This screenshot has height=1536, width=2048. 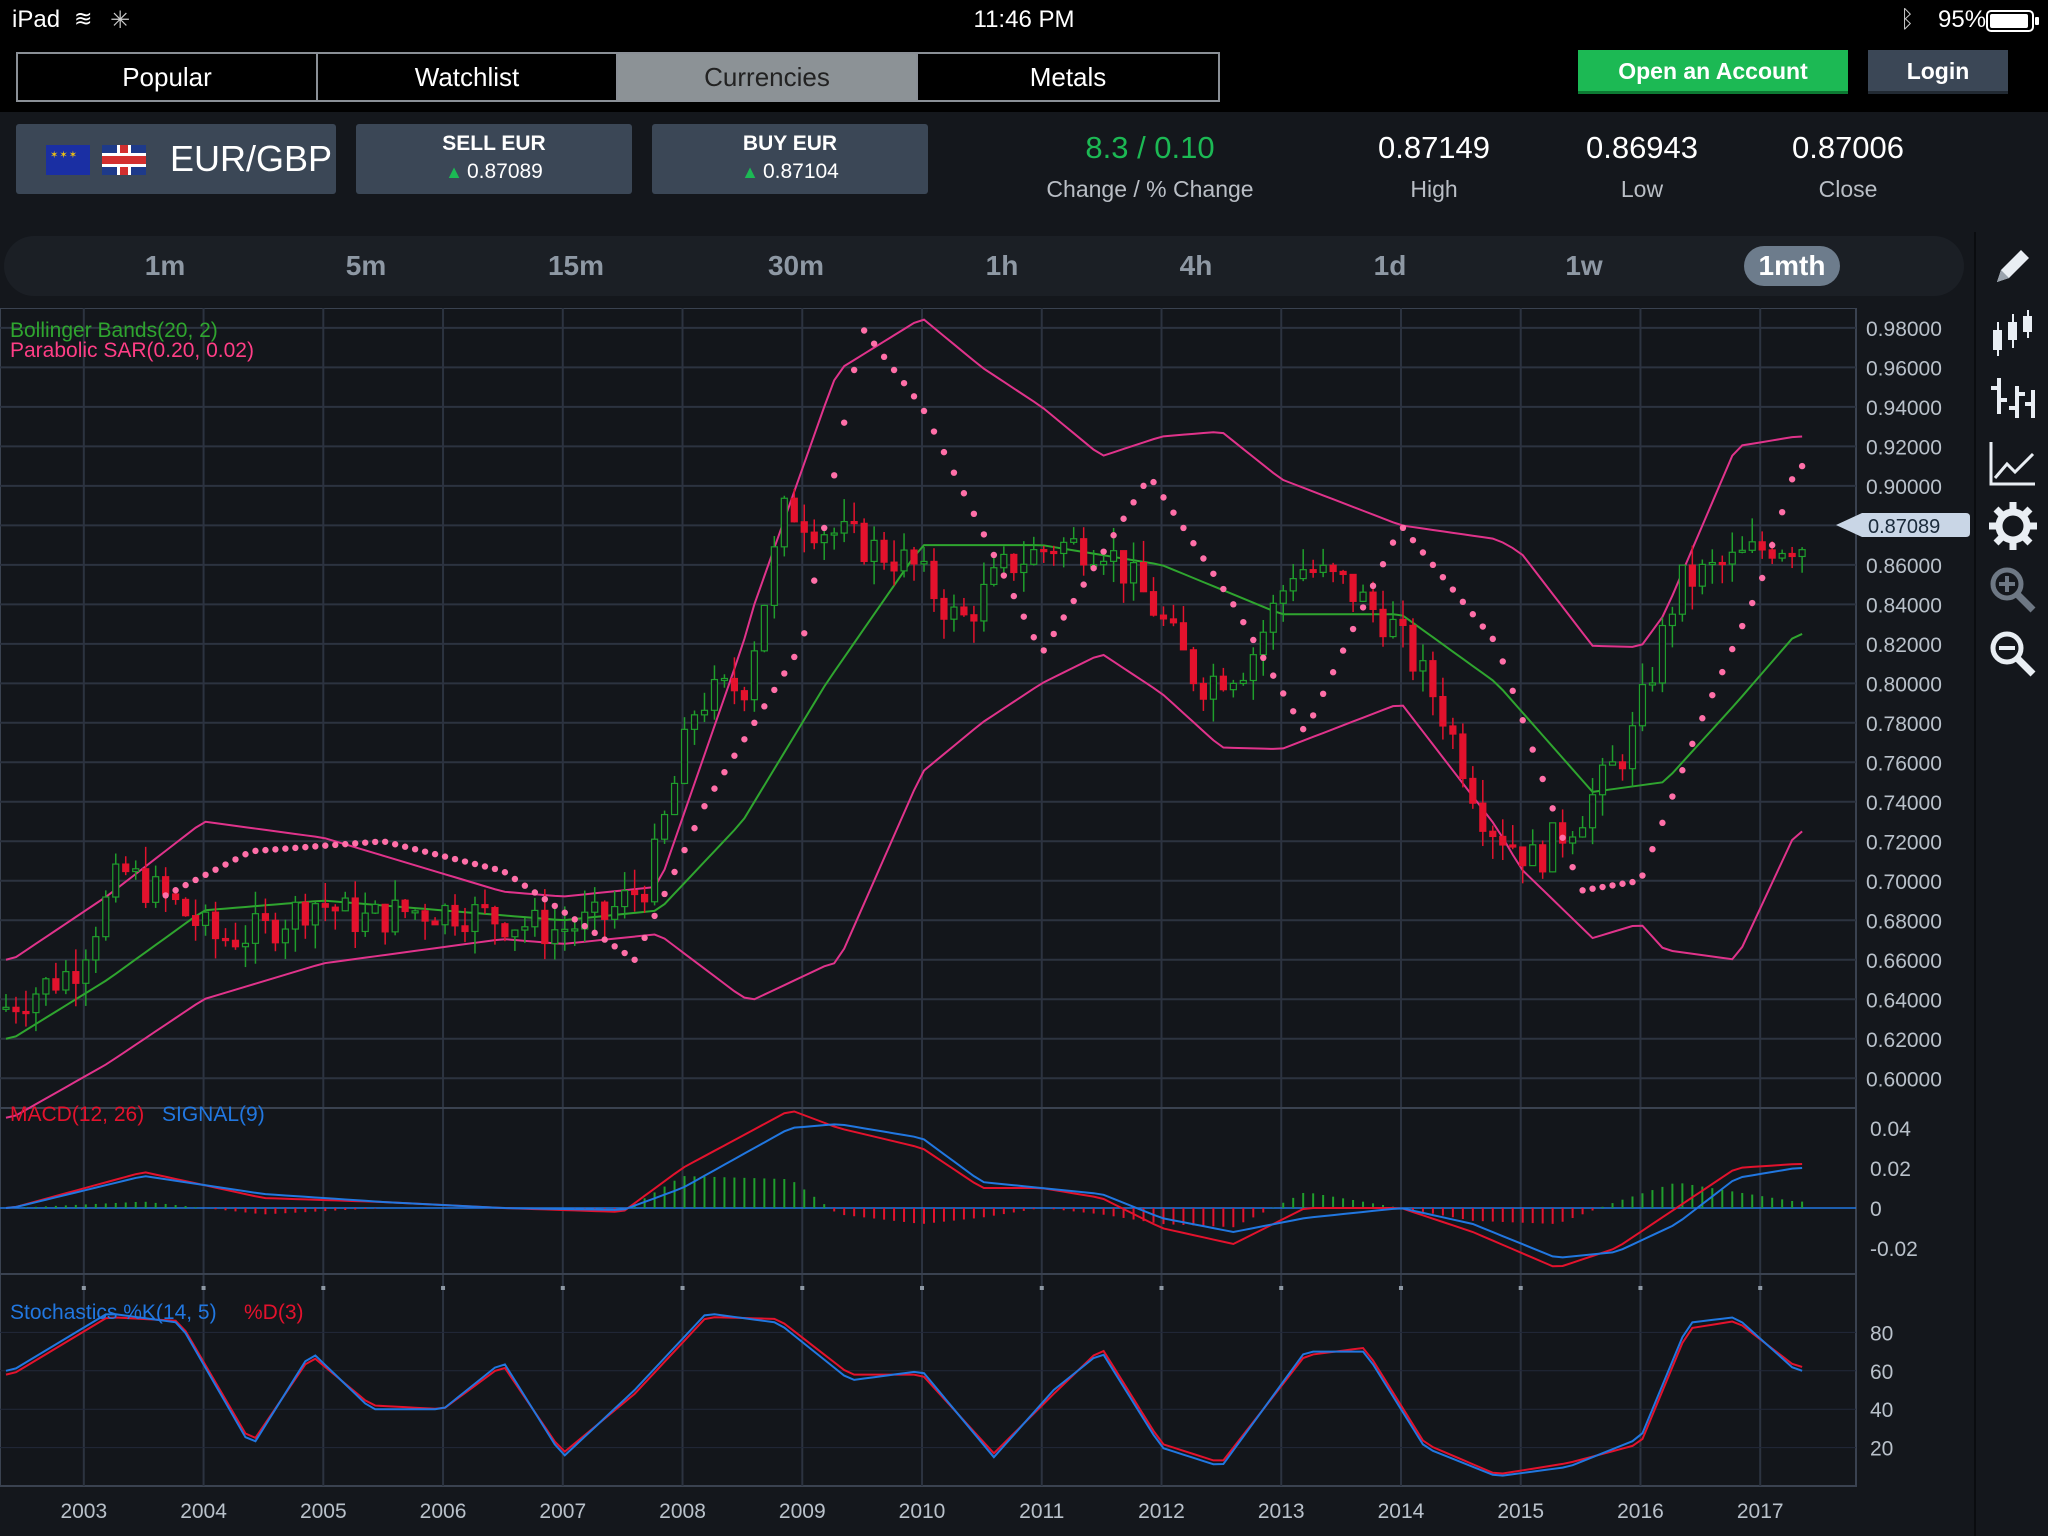 I want to click on timeframe-30m: 30m, so click(x=796, y=266).